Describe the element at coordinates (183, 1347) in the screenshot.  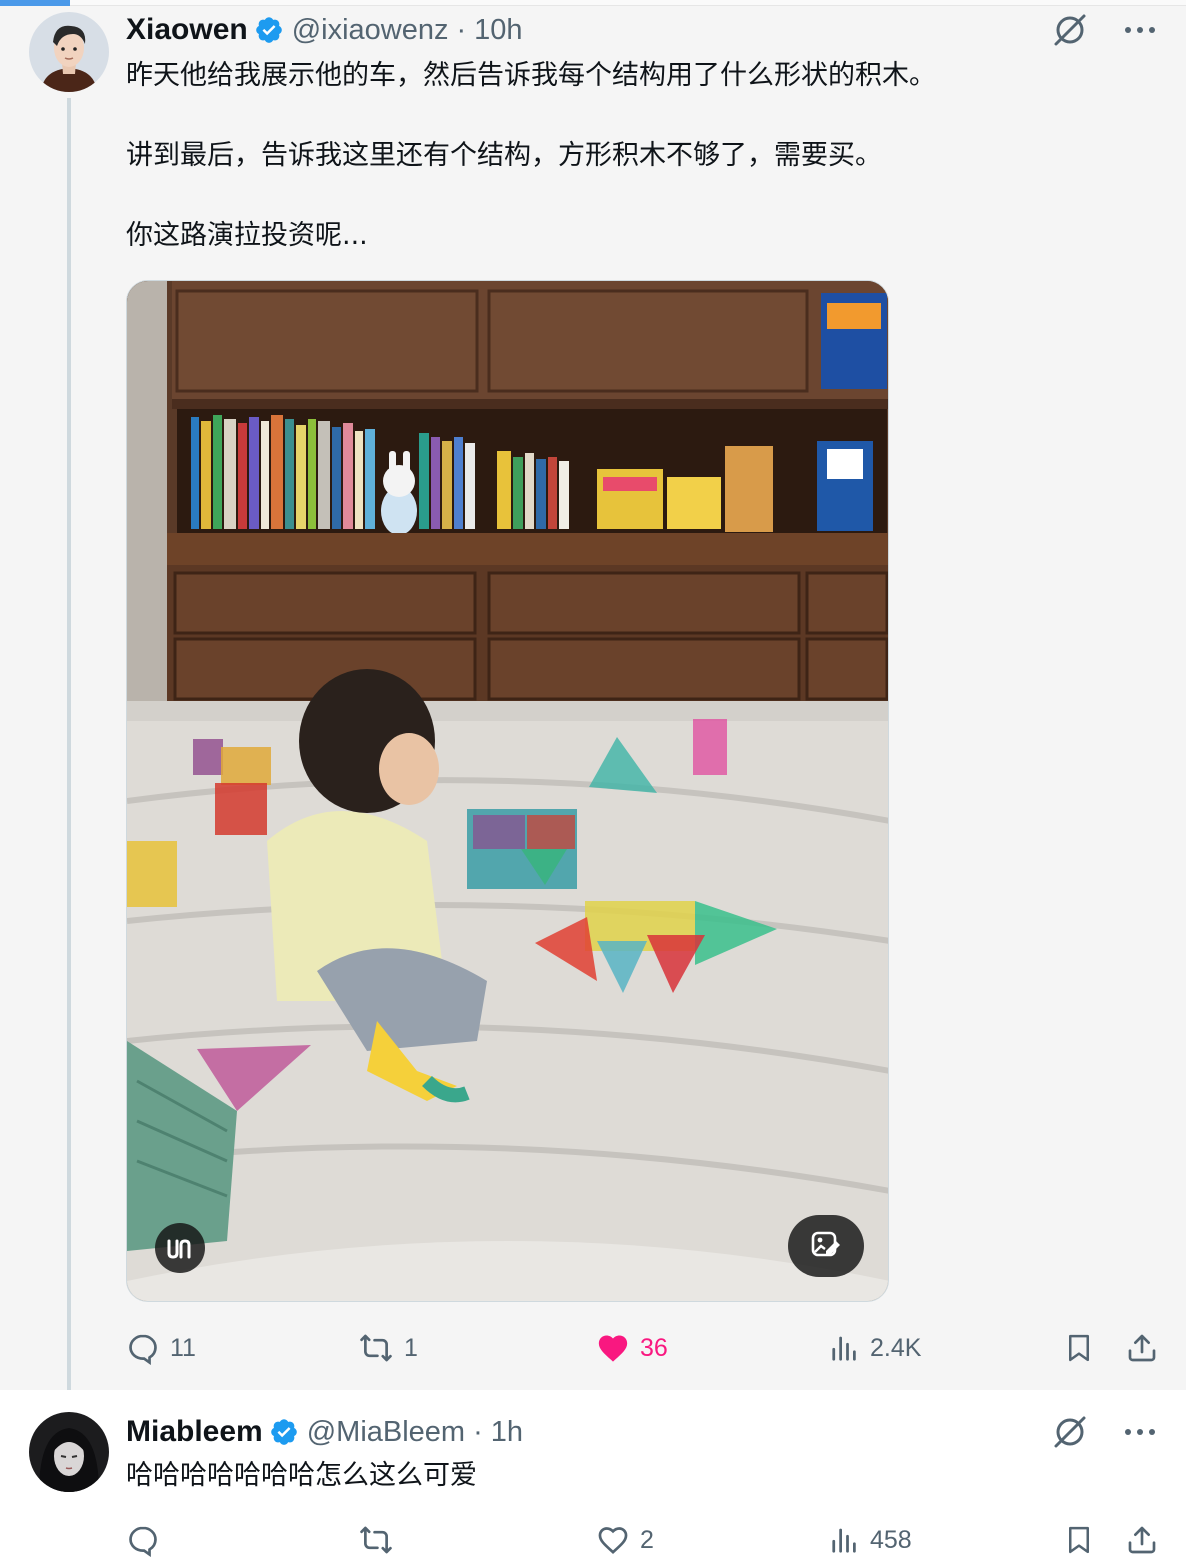
I see `reply-count: 11` at that location.